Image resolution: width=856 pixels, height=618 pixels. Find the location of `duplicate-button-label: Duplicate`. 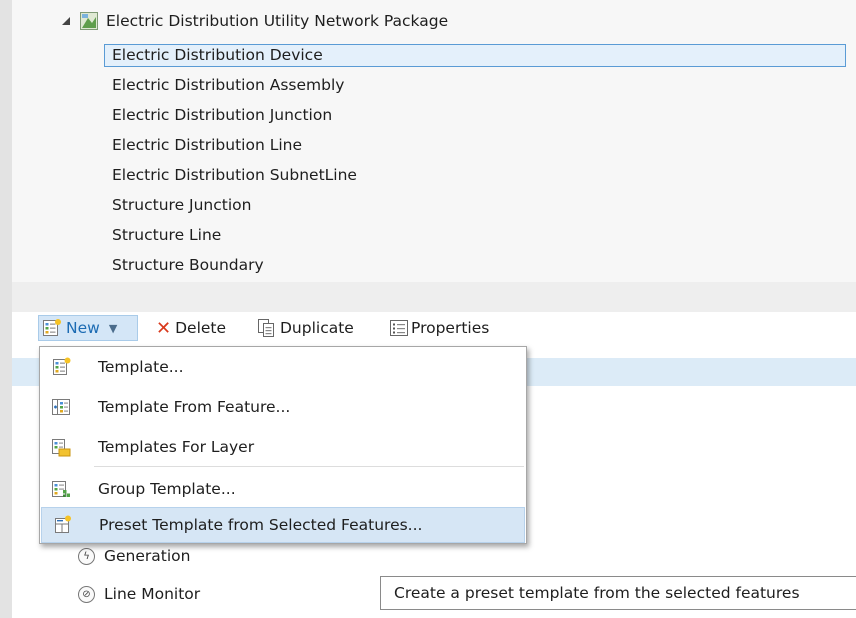

duplicate-button-label: Duplicate is located at coordinates (317, 328).